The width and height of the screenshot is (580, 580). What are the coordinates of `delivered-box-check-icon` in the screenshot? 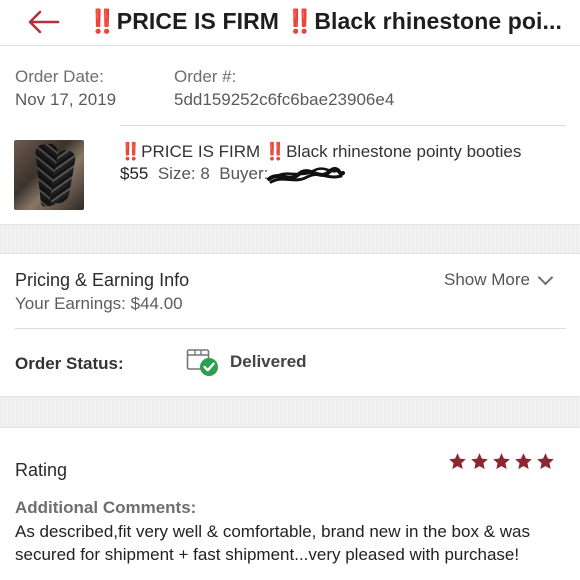 It's located at (202, 362).